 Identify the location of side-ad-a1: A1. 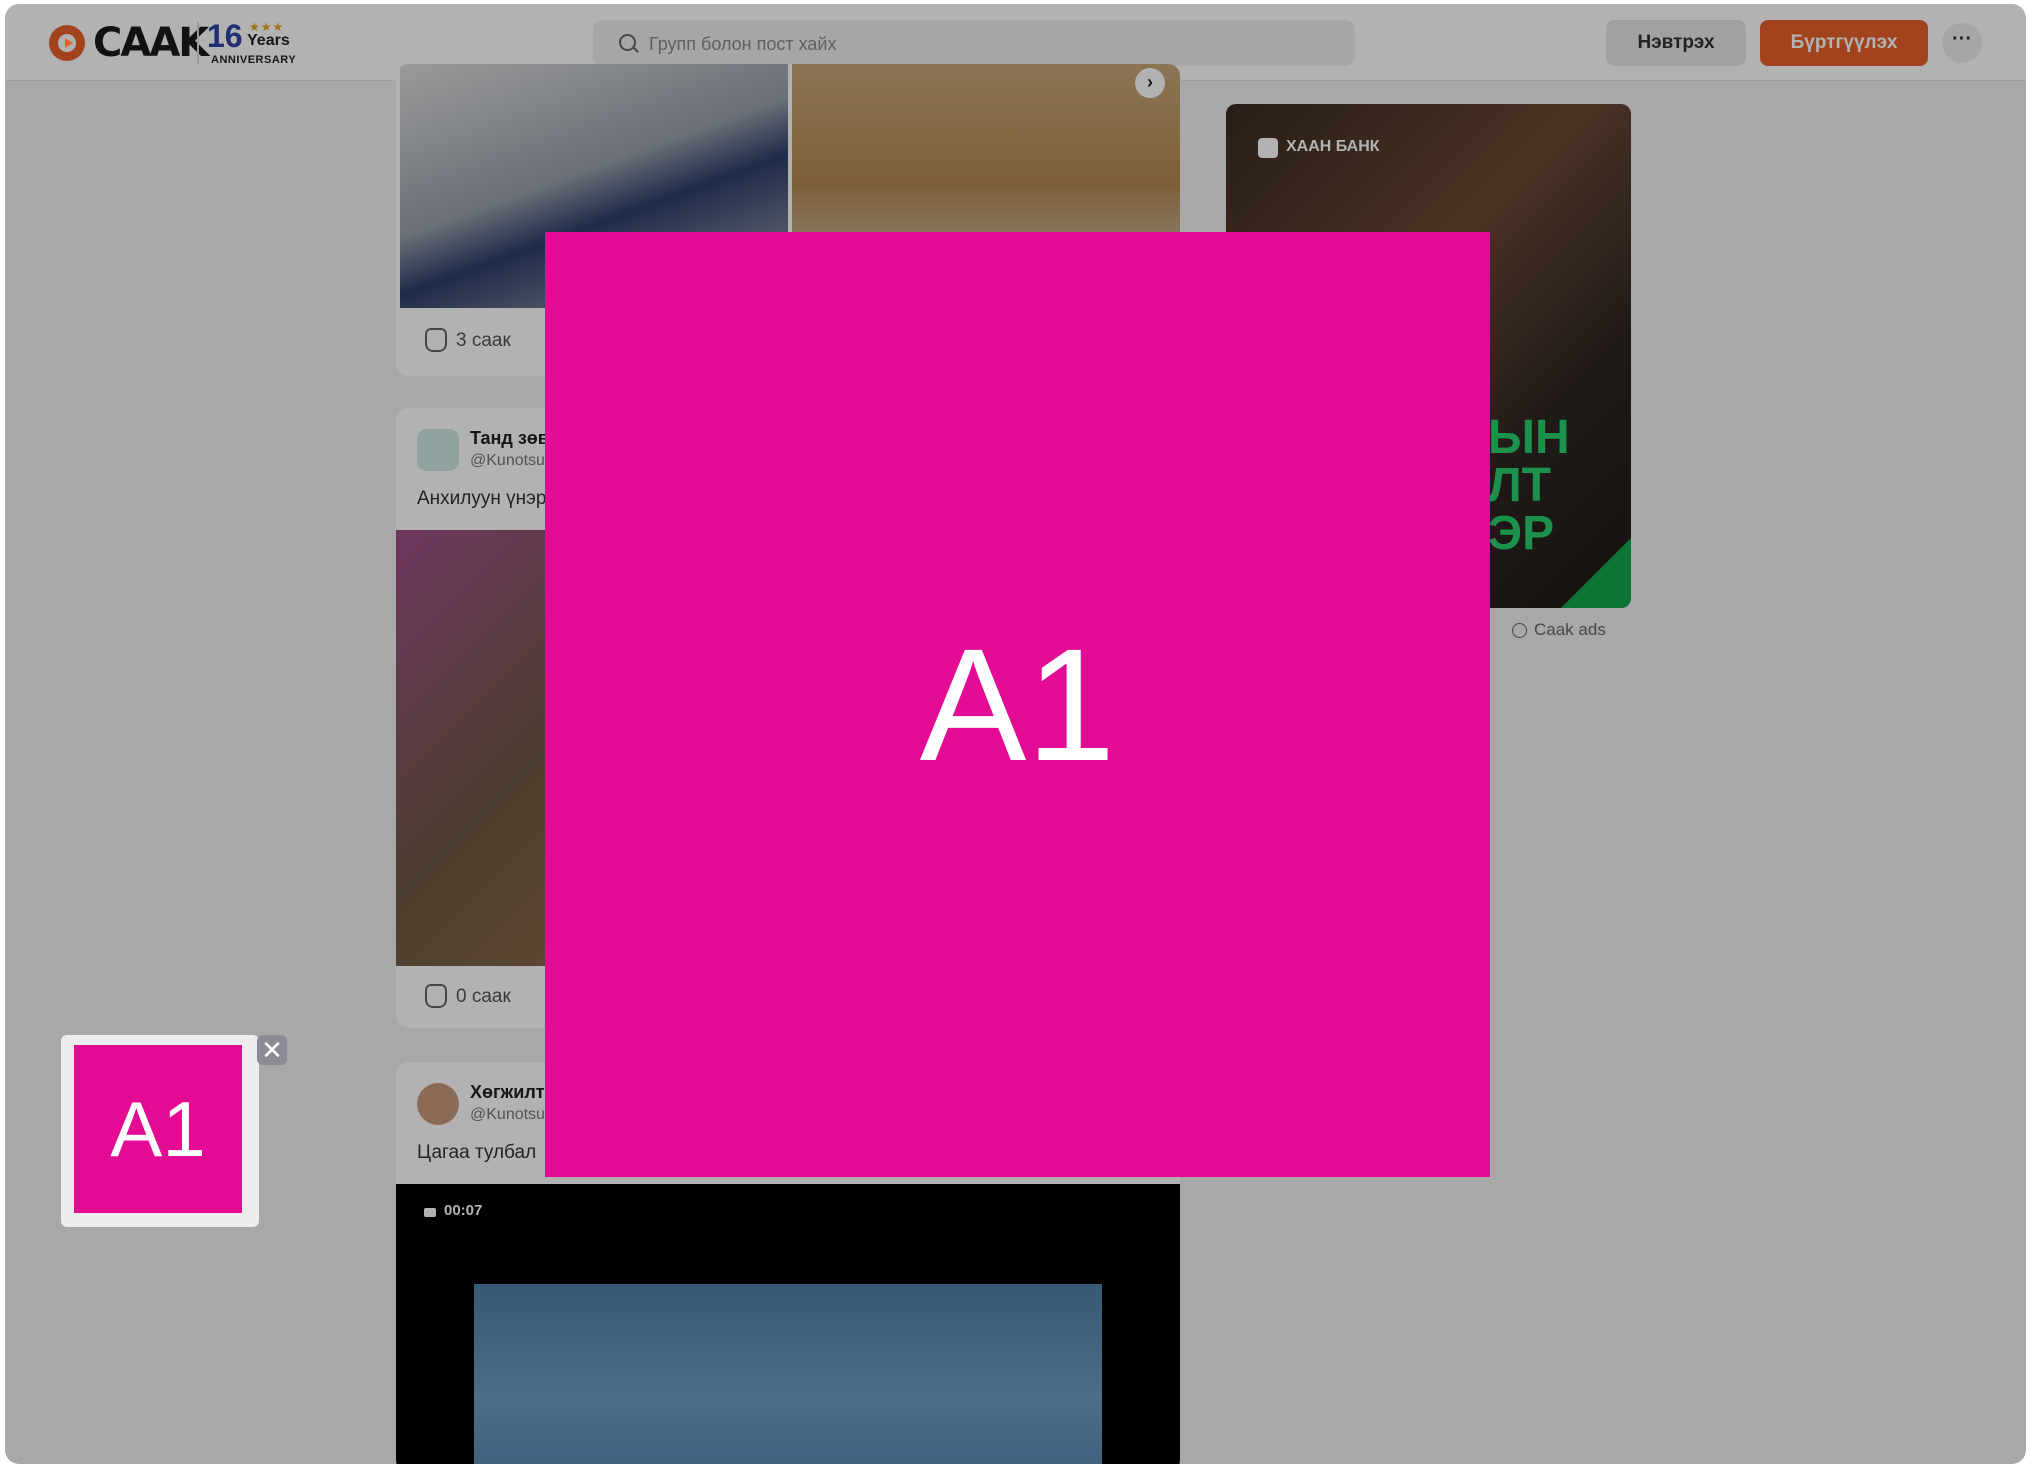
(158, 1129).